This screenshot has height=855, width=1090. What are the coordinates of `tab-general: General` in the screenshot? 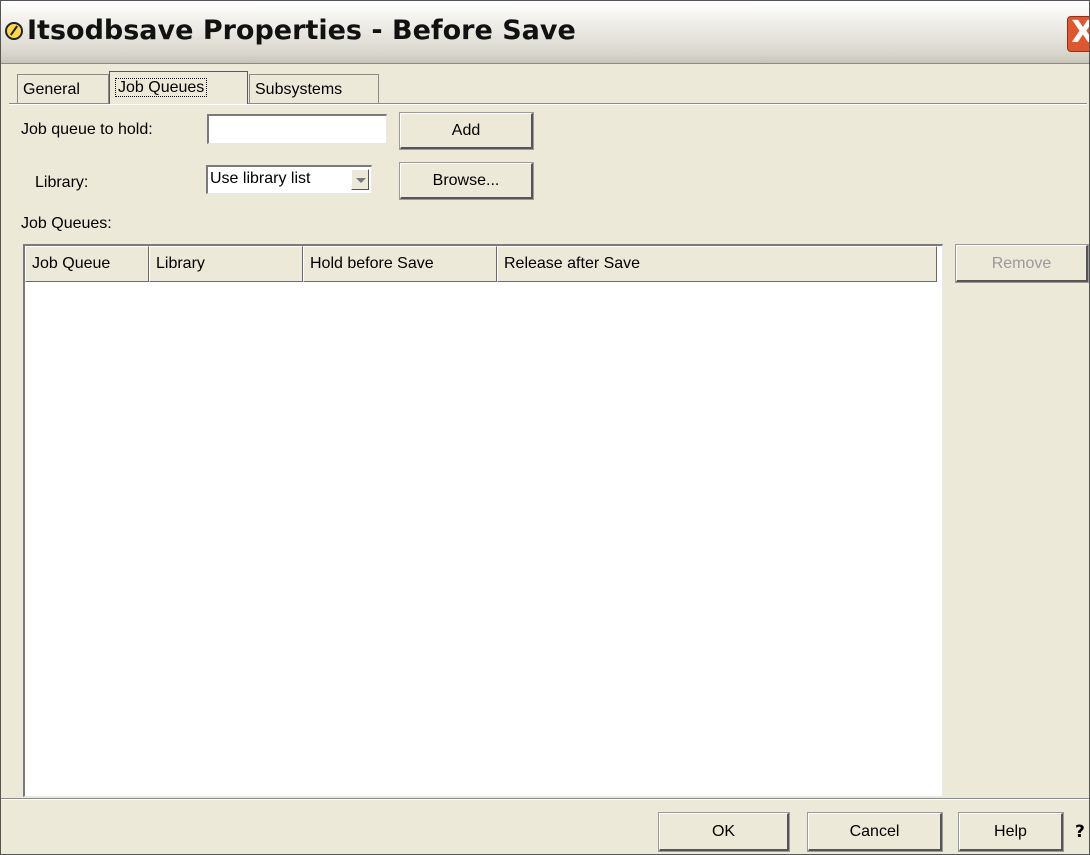 It's located at (63, 88).